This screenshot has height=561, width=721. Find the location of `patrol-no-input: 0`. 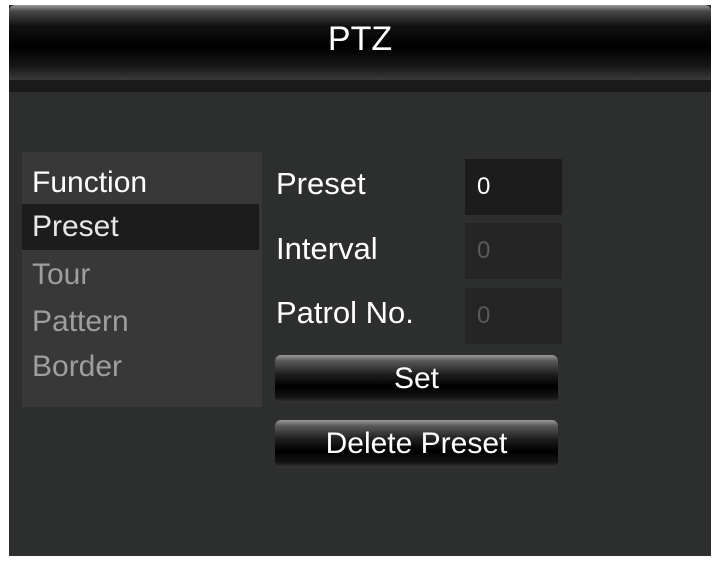

patrol-no-input: 0 is located at coordinates (513, 316).